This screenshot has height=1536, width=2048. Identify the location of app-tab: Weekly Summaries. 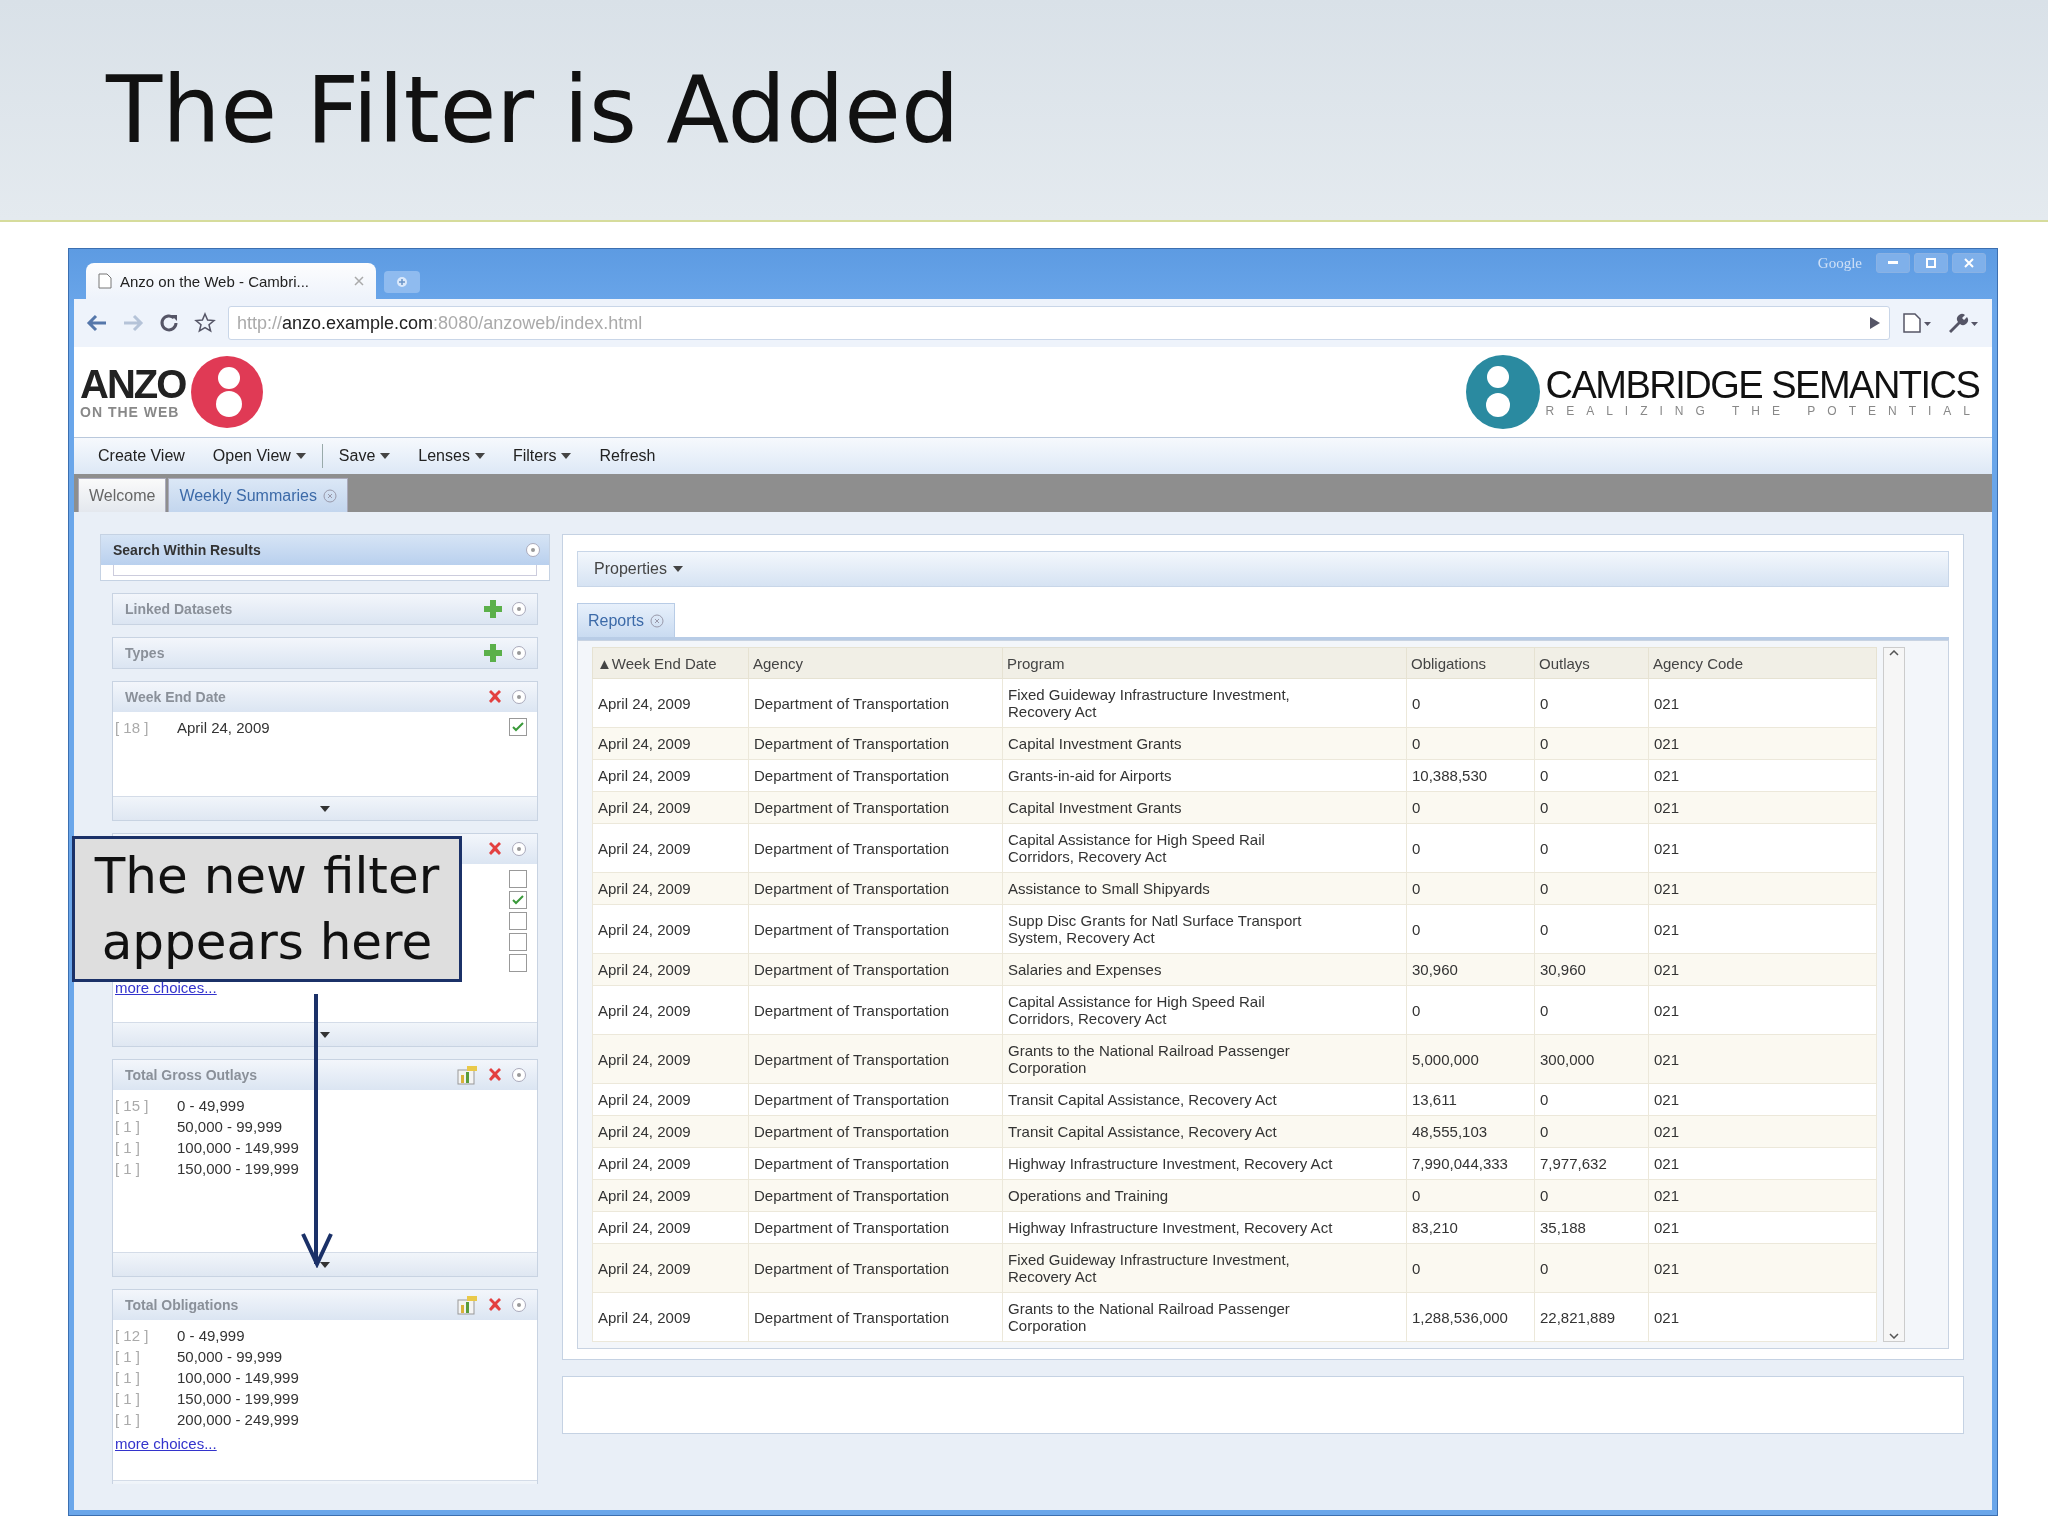
(258, 495).